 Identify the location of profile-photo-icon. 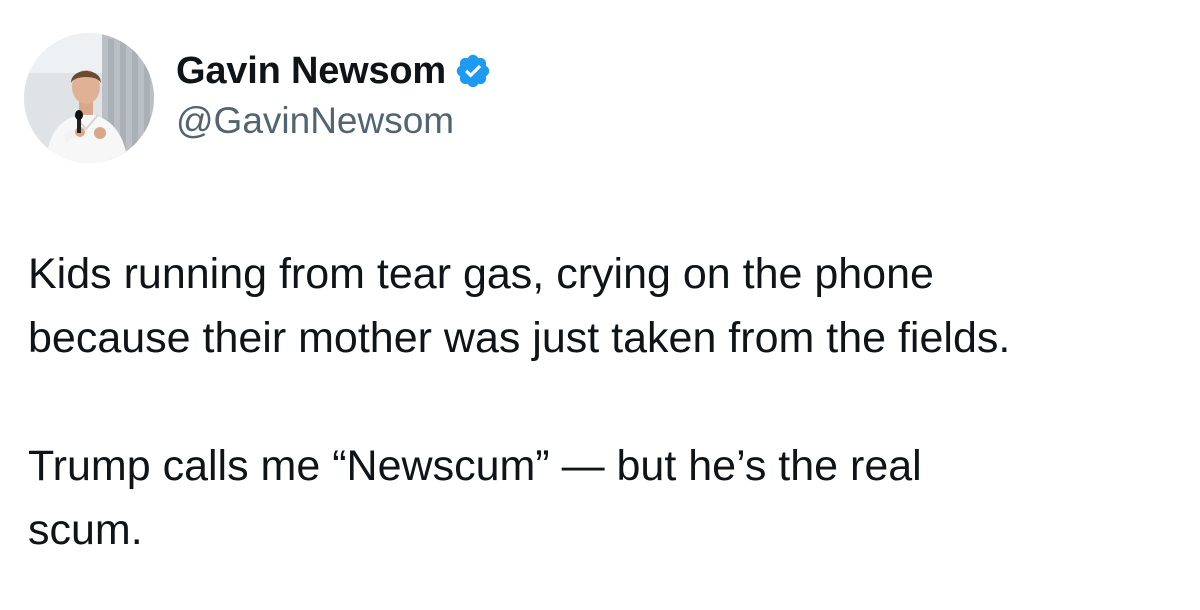
(89, 98).